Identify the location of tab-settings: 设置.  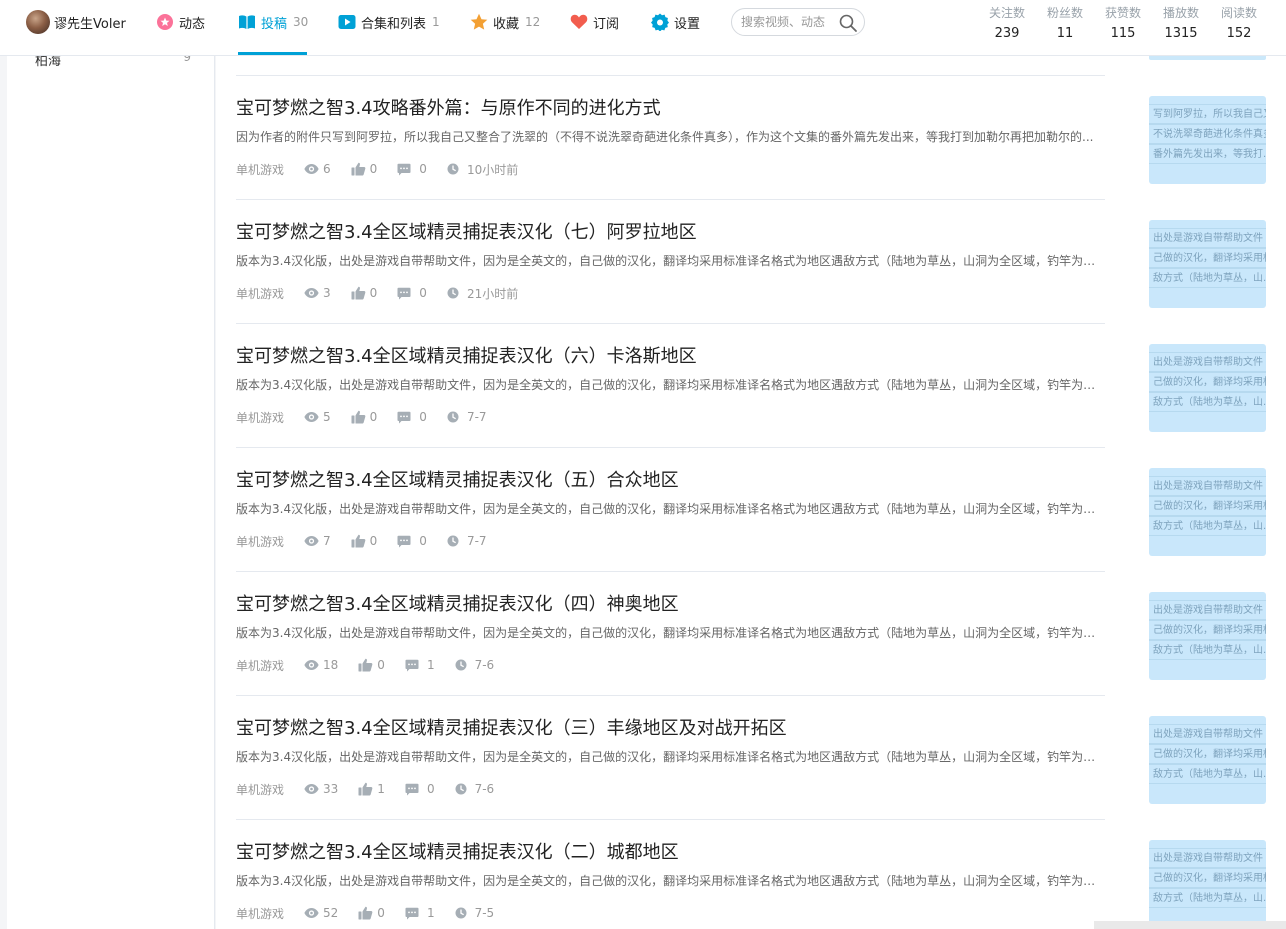
(675, 22).